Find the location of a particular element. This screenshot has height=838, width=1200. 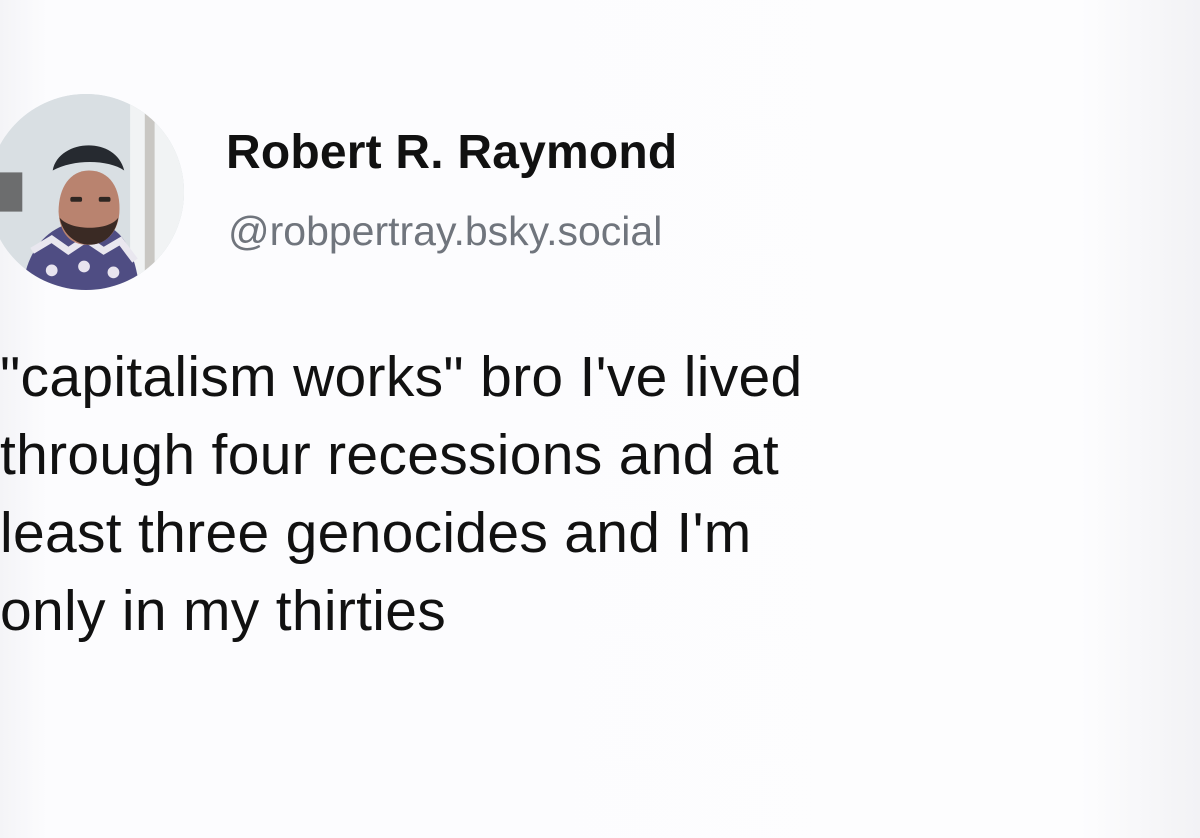

profile-photo-icon is located at coordinates (92, 192).